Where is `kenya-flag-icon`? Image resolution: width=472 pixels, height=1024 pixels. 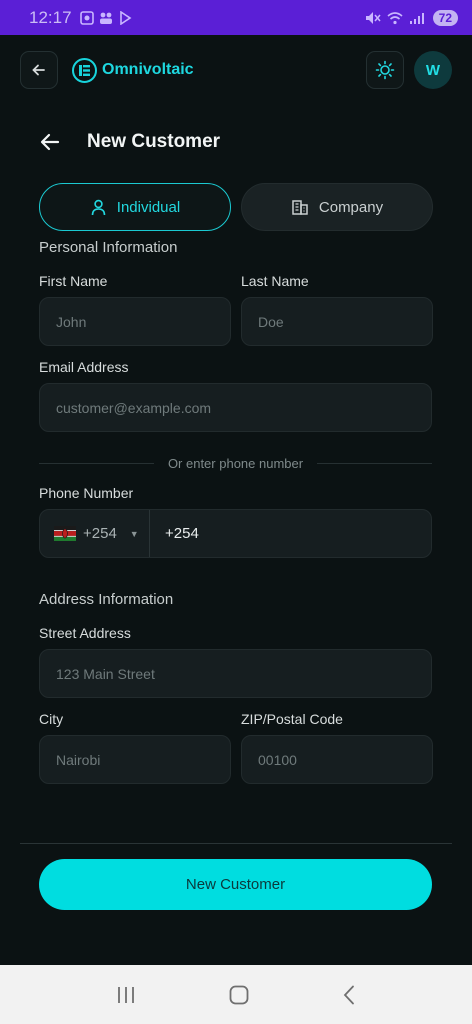 kenya-flag-icon is located at coordinates (65, 533).